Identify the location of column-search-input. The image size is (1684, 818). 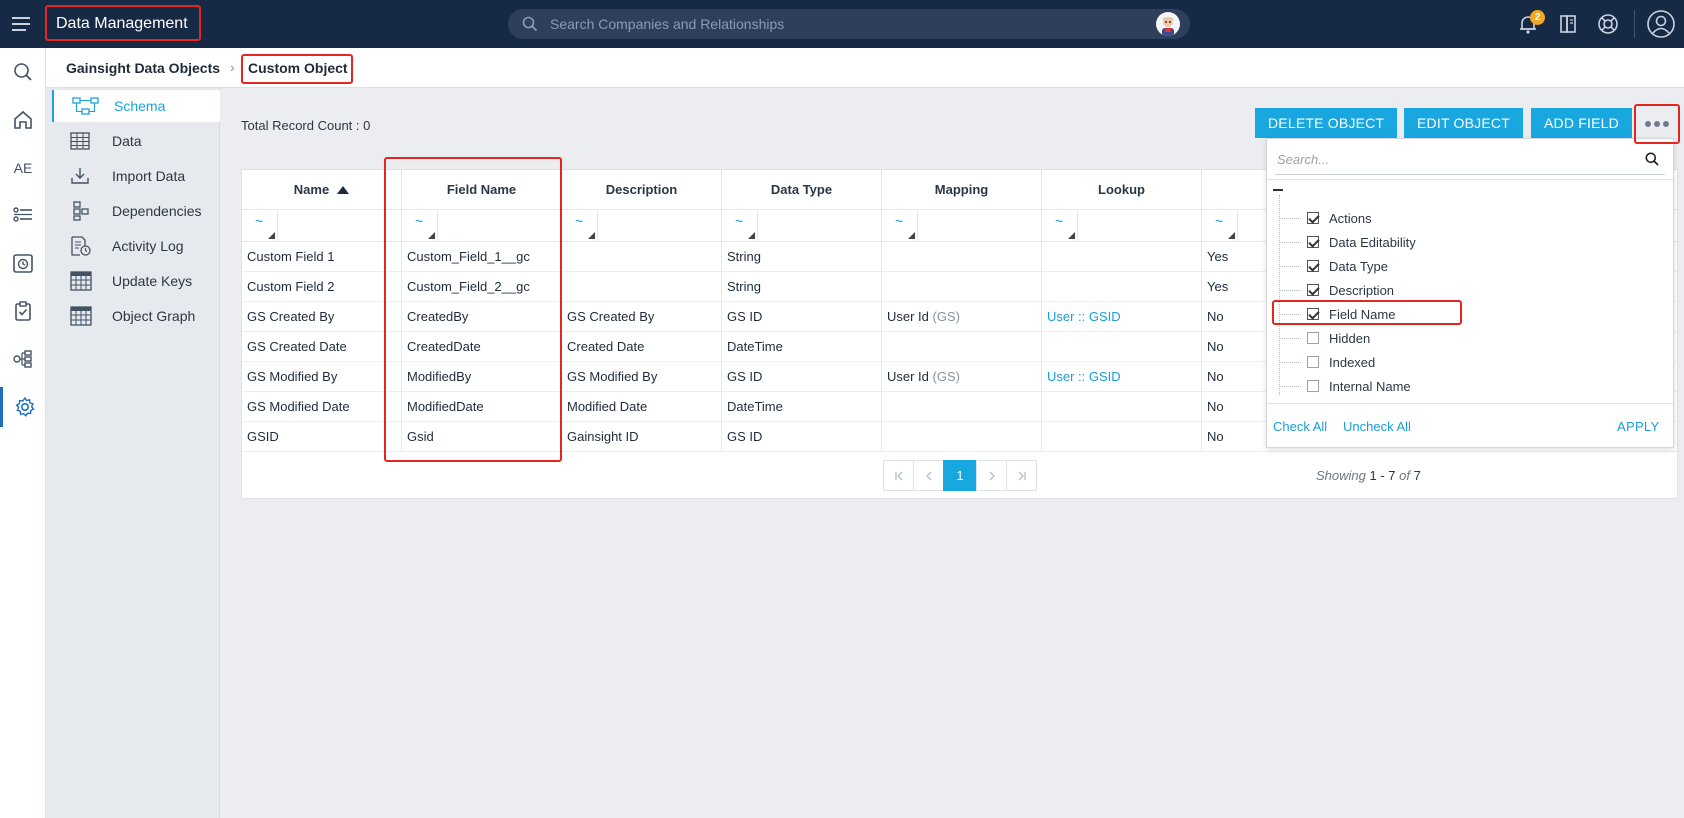
(1450, 159).